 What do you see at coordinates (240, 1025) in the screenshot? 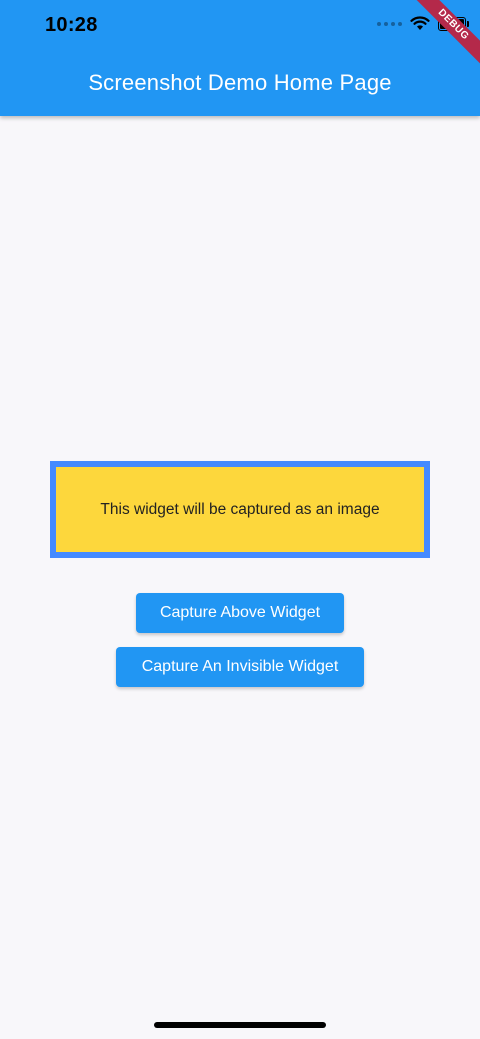
I see `home-indicator` at bounding box center [240, 1025].